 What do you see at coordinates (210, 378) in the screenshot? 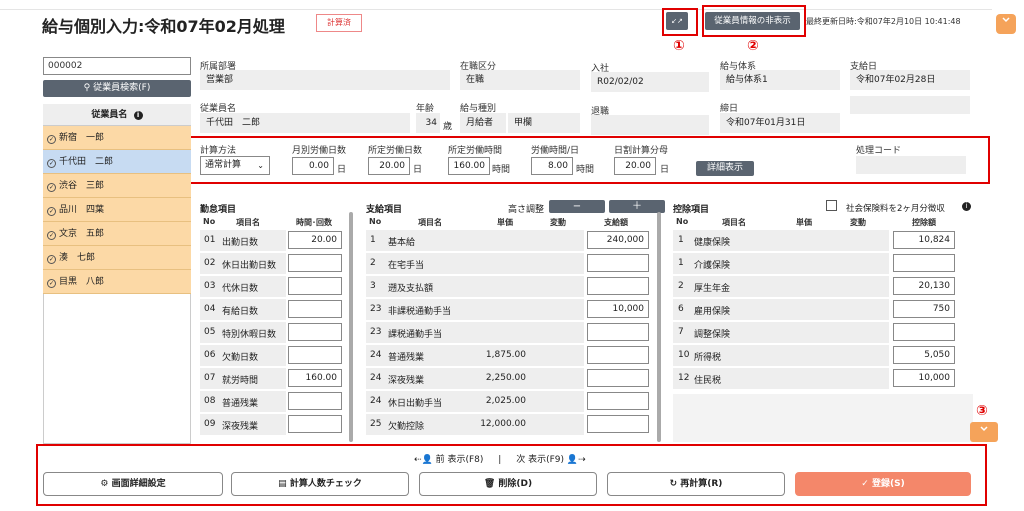
I see `attendance-no: 07` at bounding box center [210, 378].